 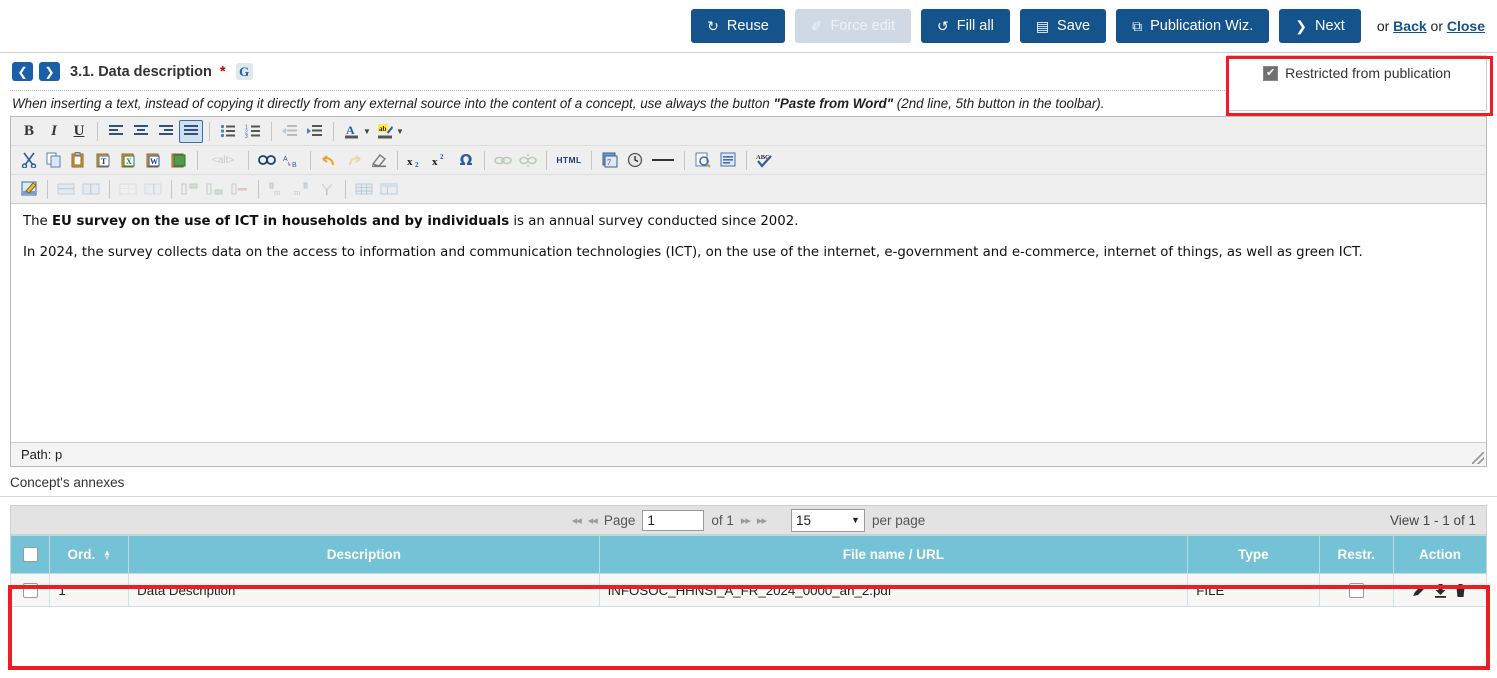 What do you see at coordinates (54, 160) in the screenshot?
I see `copy-icon` at bounding box center [54, 160].